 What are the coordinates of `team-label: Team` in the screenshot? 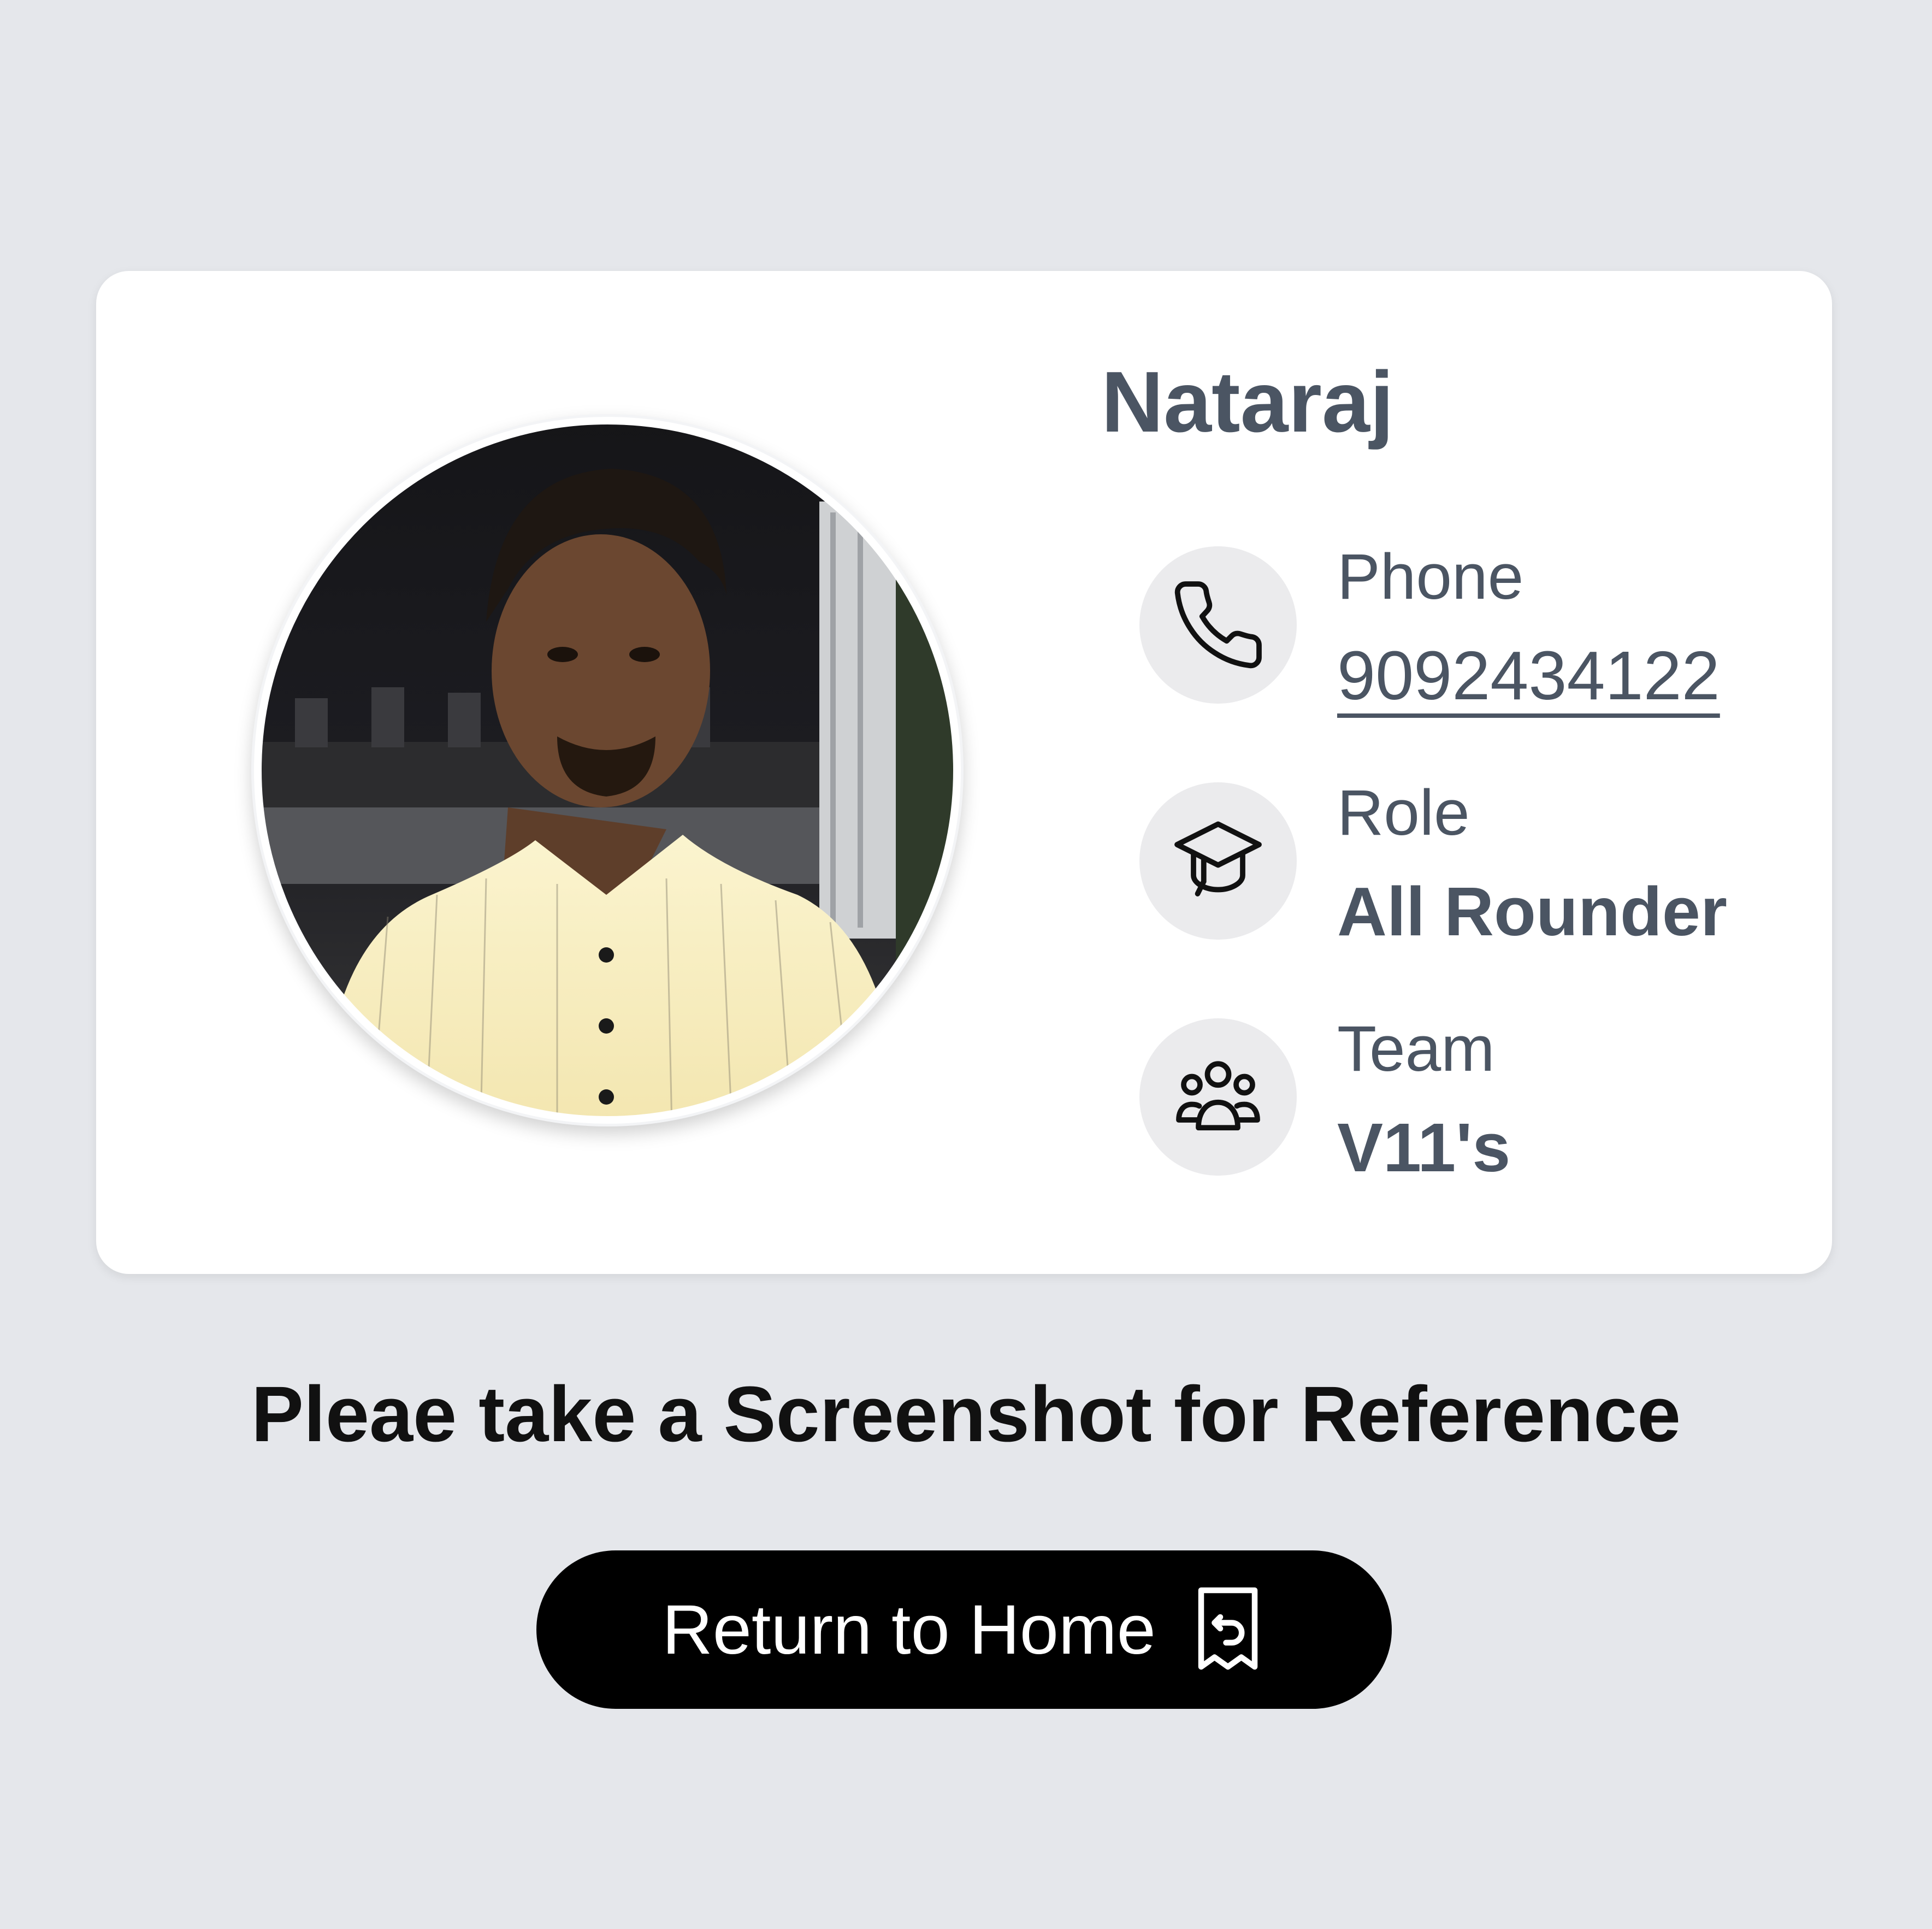 It's located at (1416, 1049).